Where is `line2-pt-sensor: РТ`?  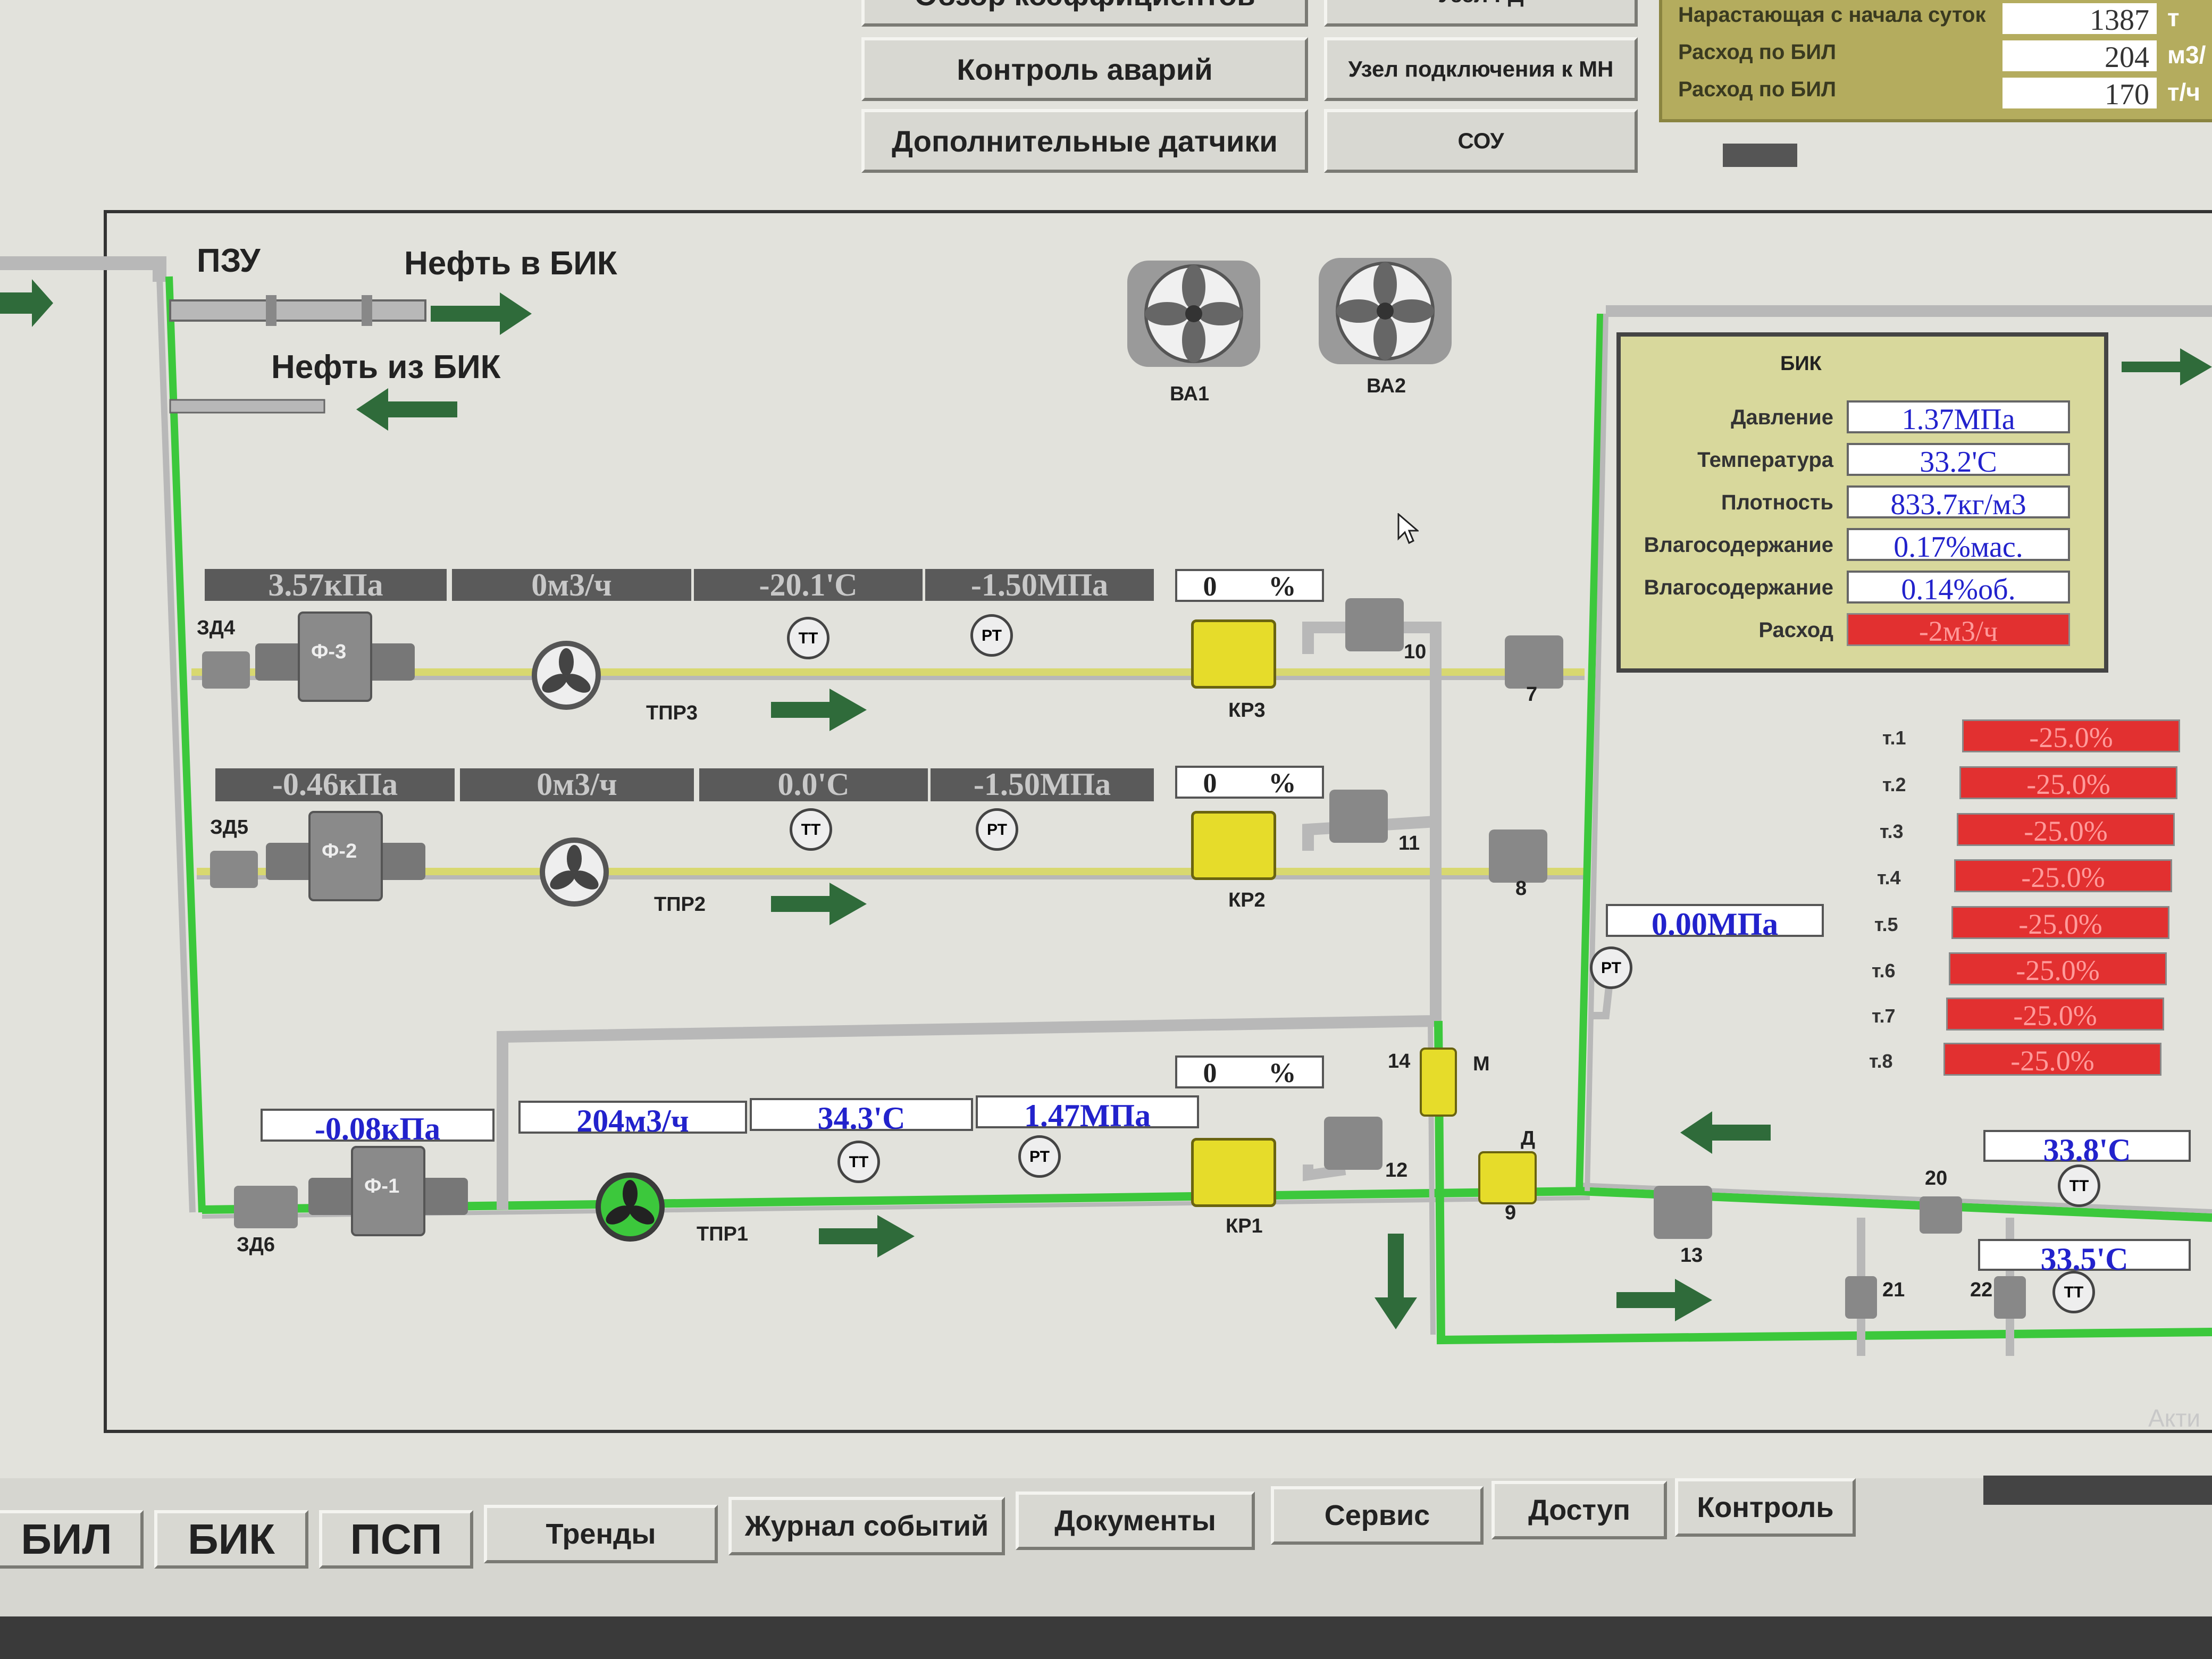
line2-pt-sensor: РТ is located at coordinates (997, 829).